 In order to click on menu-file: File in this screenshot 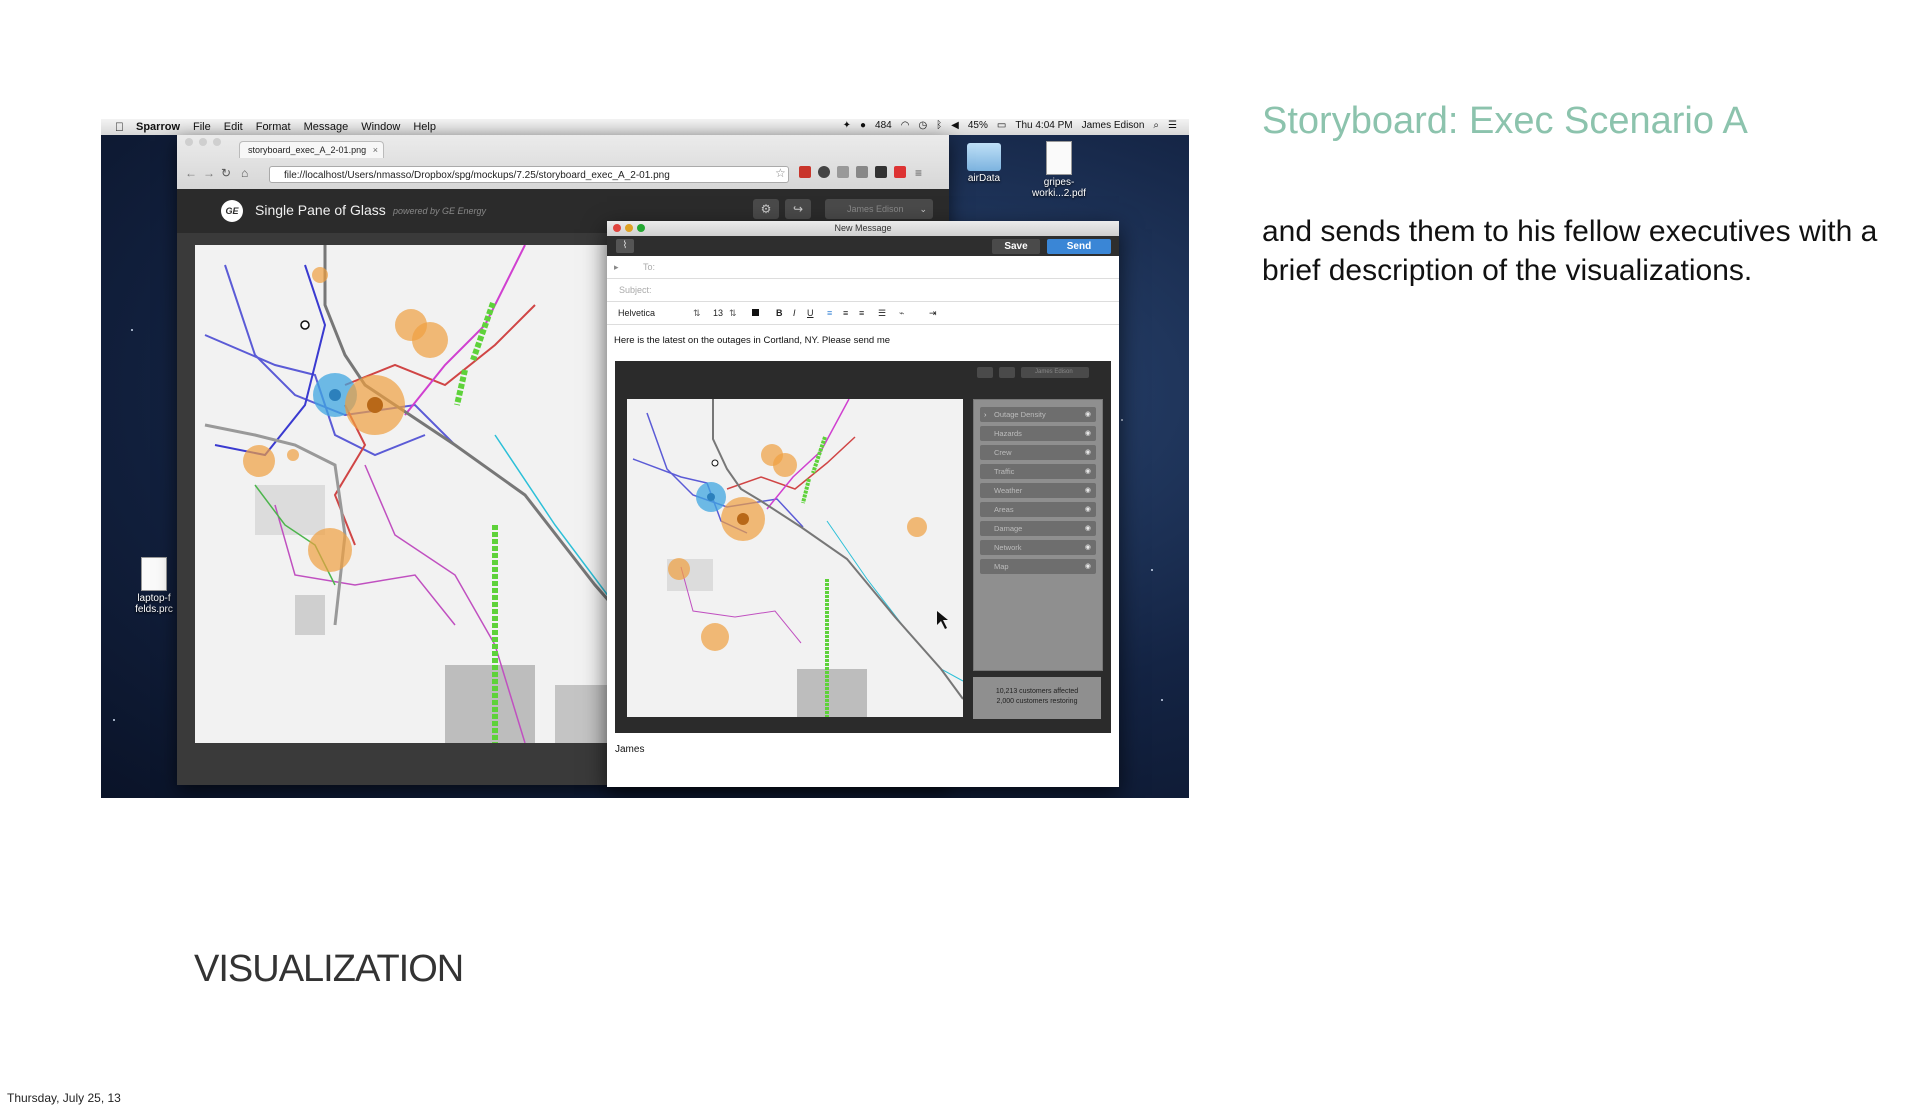, I will do `click(202, 127)`.